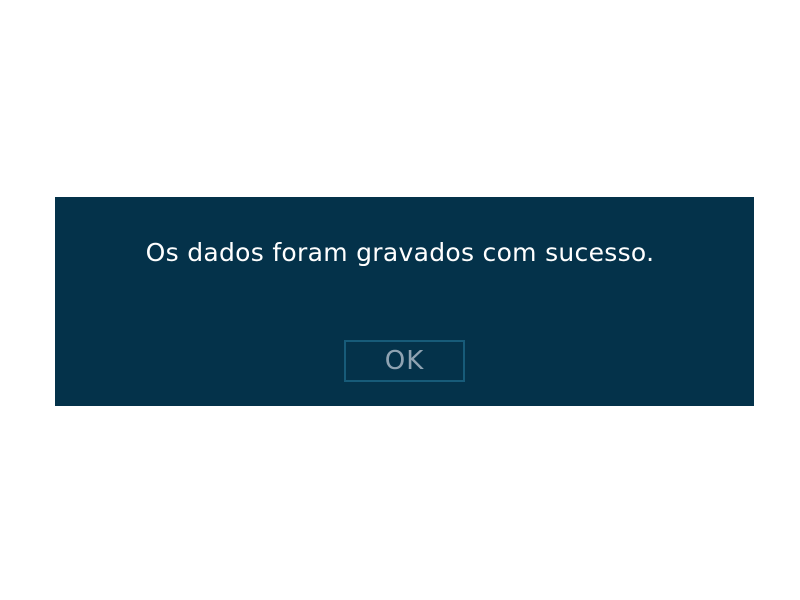  What do you see at coordinates (400, 252) in the screenshot?
I see `dialog-message: Os dados foram gravados com sucesso.` at bounding box center [400, 252].